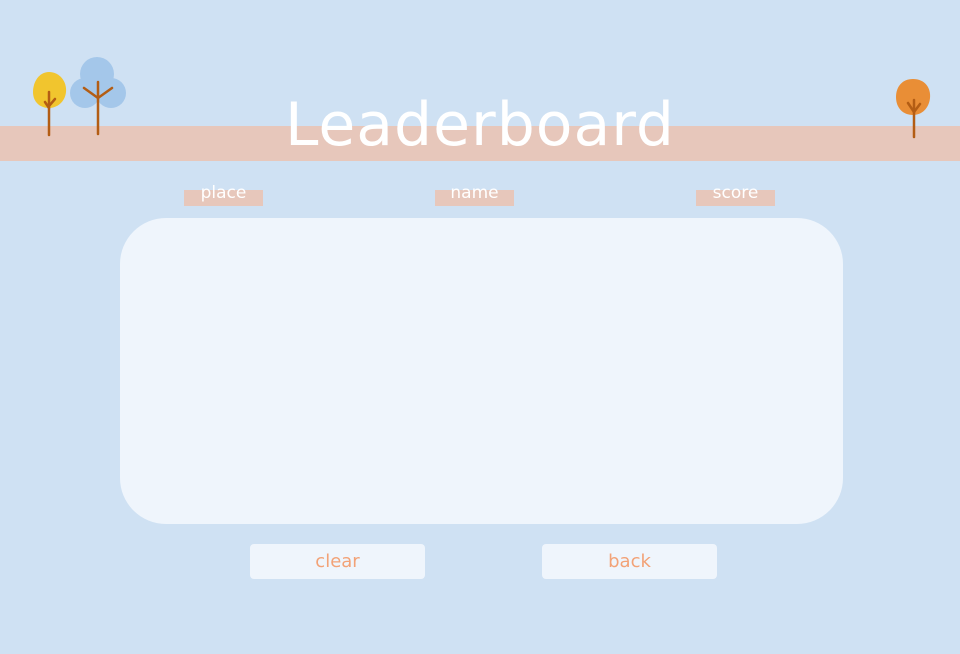  I want to click on back-button: back, so click(629, 561).